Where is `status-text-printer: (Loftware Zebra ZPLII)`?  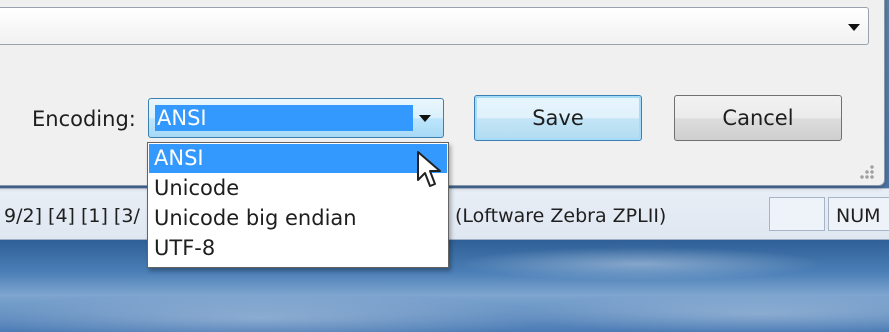
status-text-printer: (Loftware Zebra ZPLII) is located at coordinates (561, 216).